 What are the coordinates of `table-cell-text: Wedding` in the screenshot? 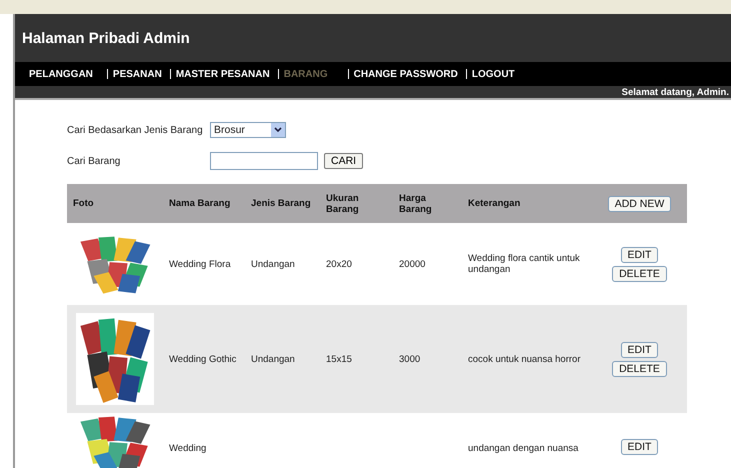 It's located at (188, 448).